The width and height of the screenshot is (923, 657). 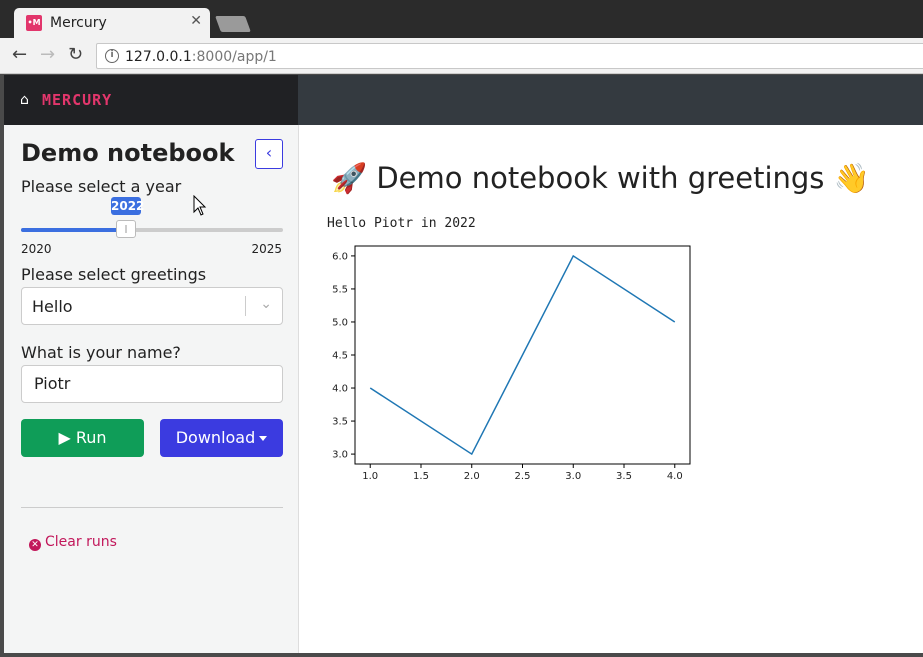 What do you see at coordinates (600, 178) in the screenshot?
I see `page-title: 🚀 Demo notebook with greetings 👋` at bounding box center [600, 178].